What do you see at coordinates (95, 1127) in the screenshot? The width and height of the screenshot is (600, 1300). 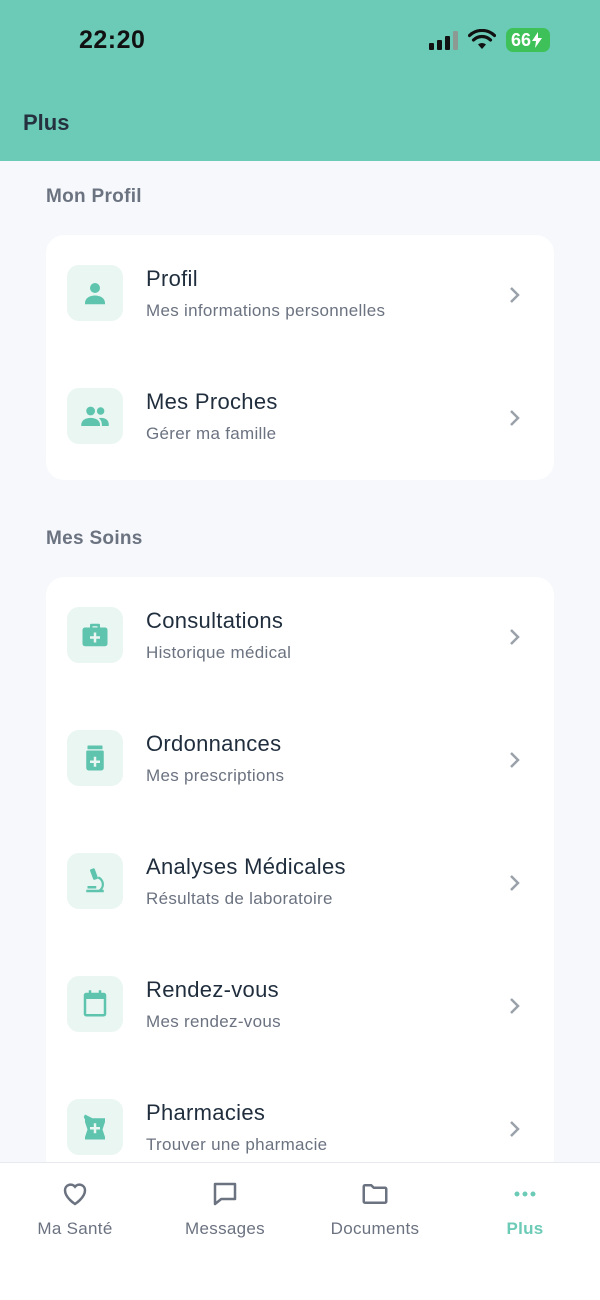 I see `pharmacy-mortar-icon` at bounding box center [95, 1127].